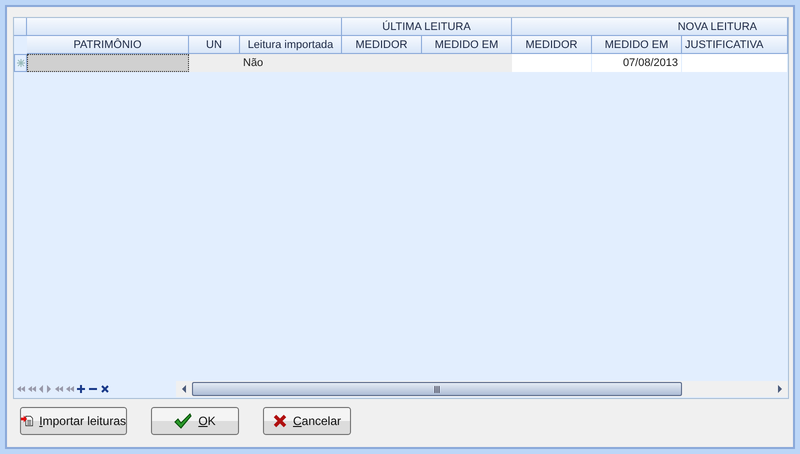  I want to click on import-document-icon, so click(27, 421).